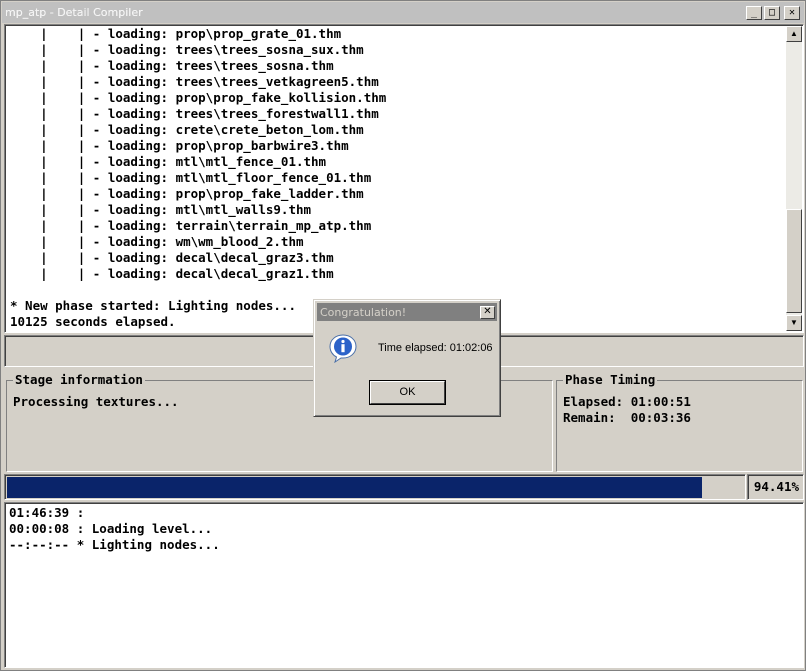 This screenshot has height=671, width=806. What do you see at coordinates (187, 129) in the screenshot?
I see `log-line: | | - loading: crete\crete_beton_lom.thm` at bounding box center [187, 129].